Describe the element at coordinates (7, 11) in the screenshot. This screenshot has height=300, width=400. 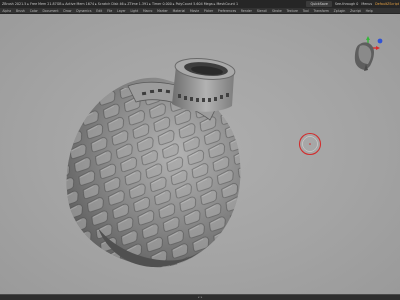
I see `menu-alpha: Alpha` at that location.